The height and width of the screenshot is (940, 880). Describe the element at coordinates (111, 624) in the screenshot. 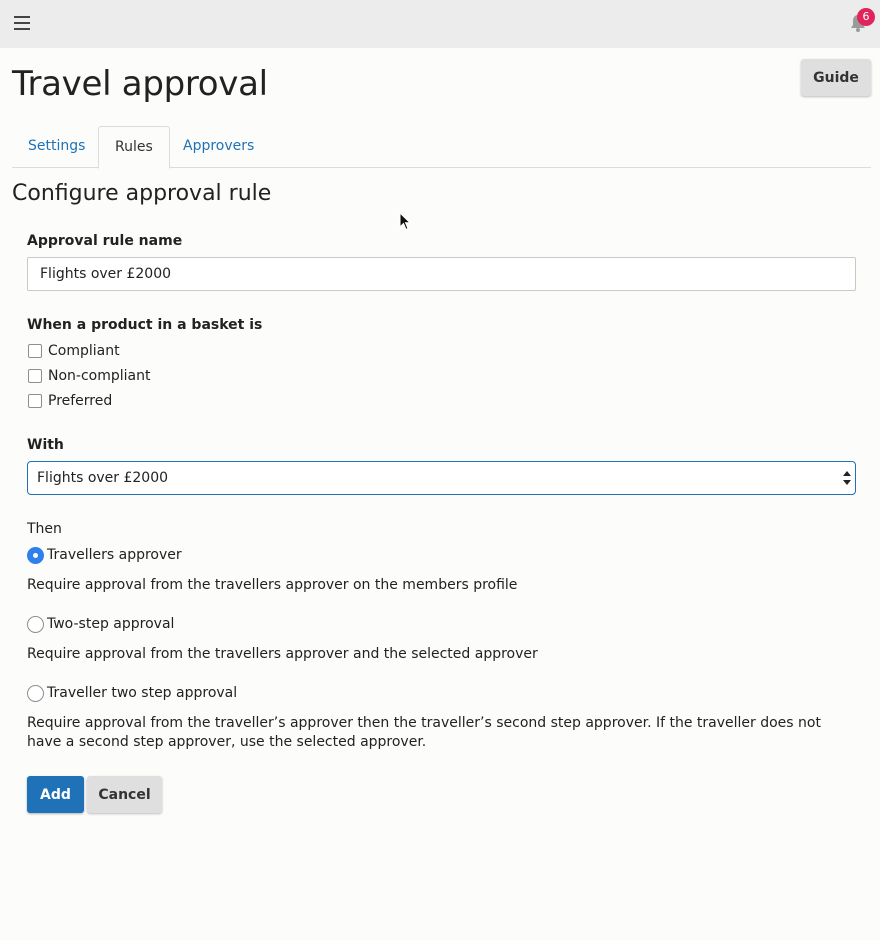

I see `radio-label: Two-step approval` at that location.